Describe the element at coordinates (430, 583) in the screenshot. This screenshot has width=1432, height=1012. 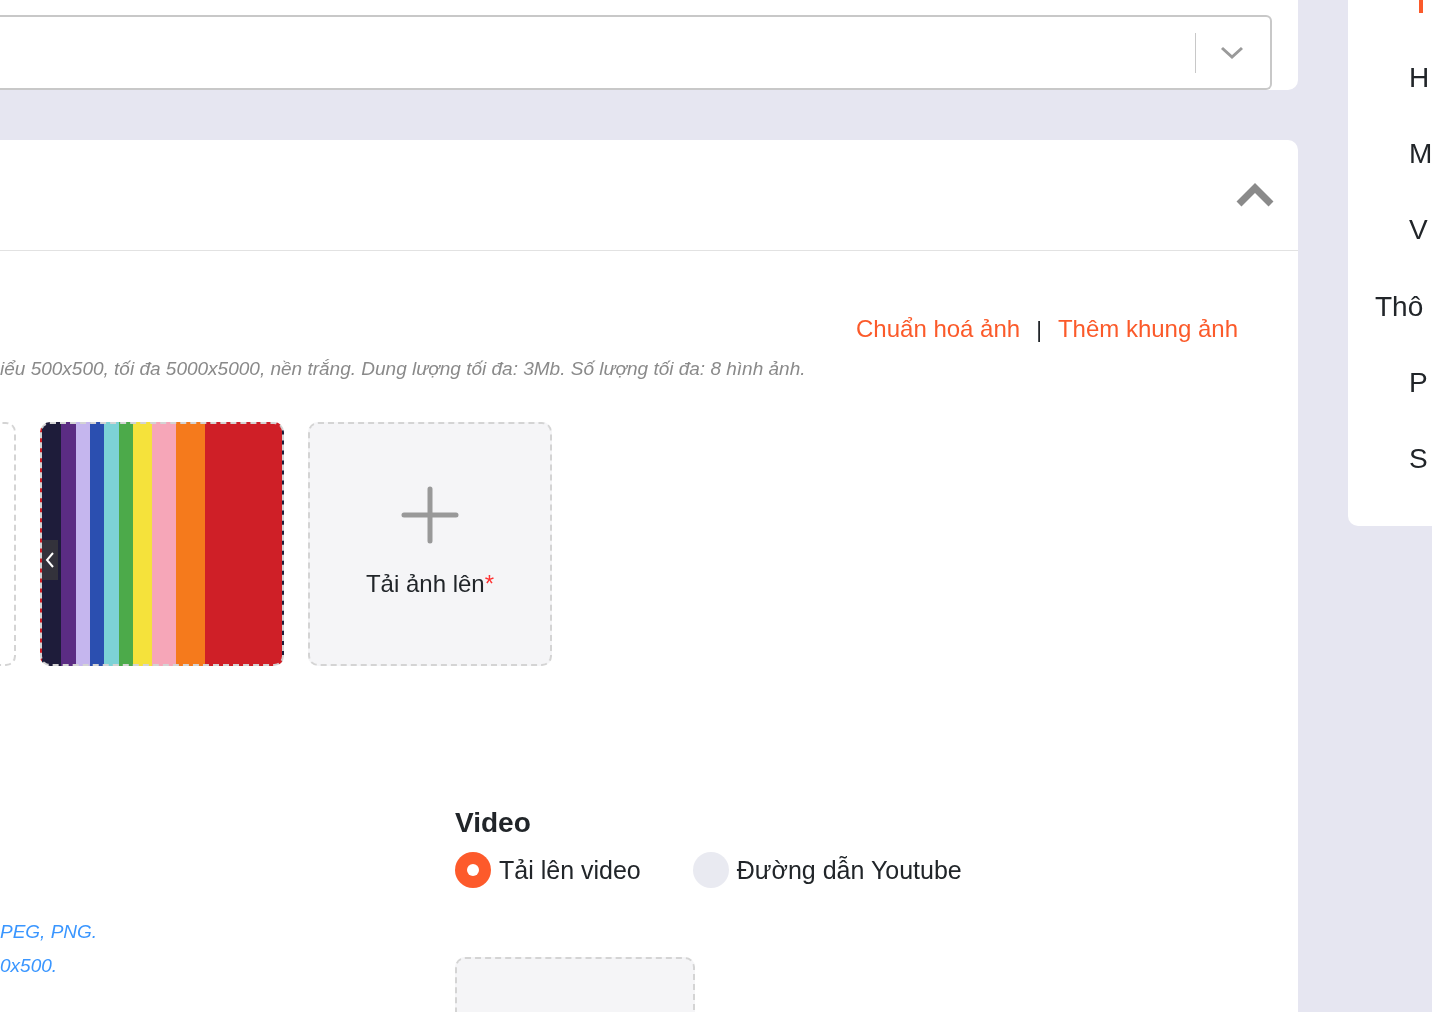
I see `upload-label: Tải ảnh lên*` at that location.